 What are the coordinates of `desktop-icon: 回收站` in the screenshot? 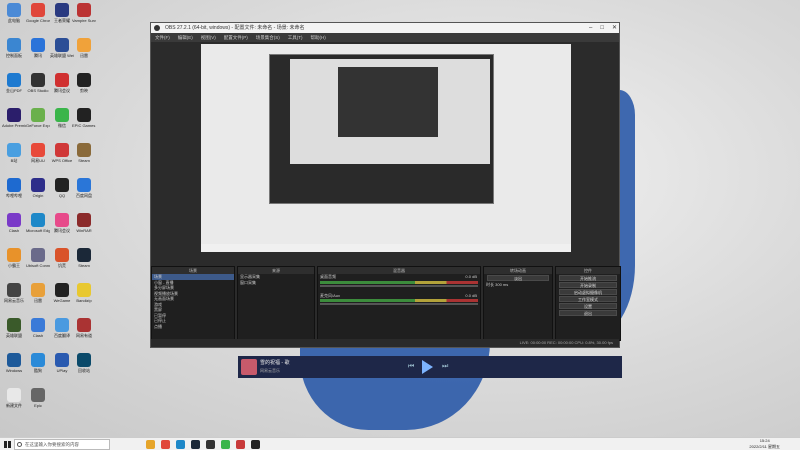 It's located at (84, 363).